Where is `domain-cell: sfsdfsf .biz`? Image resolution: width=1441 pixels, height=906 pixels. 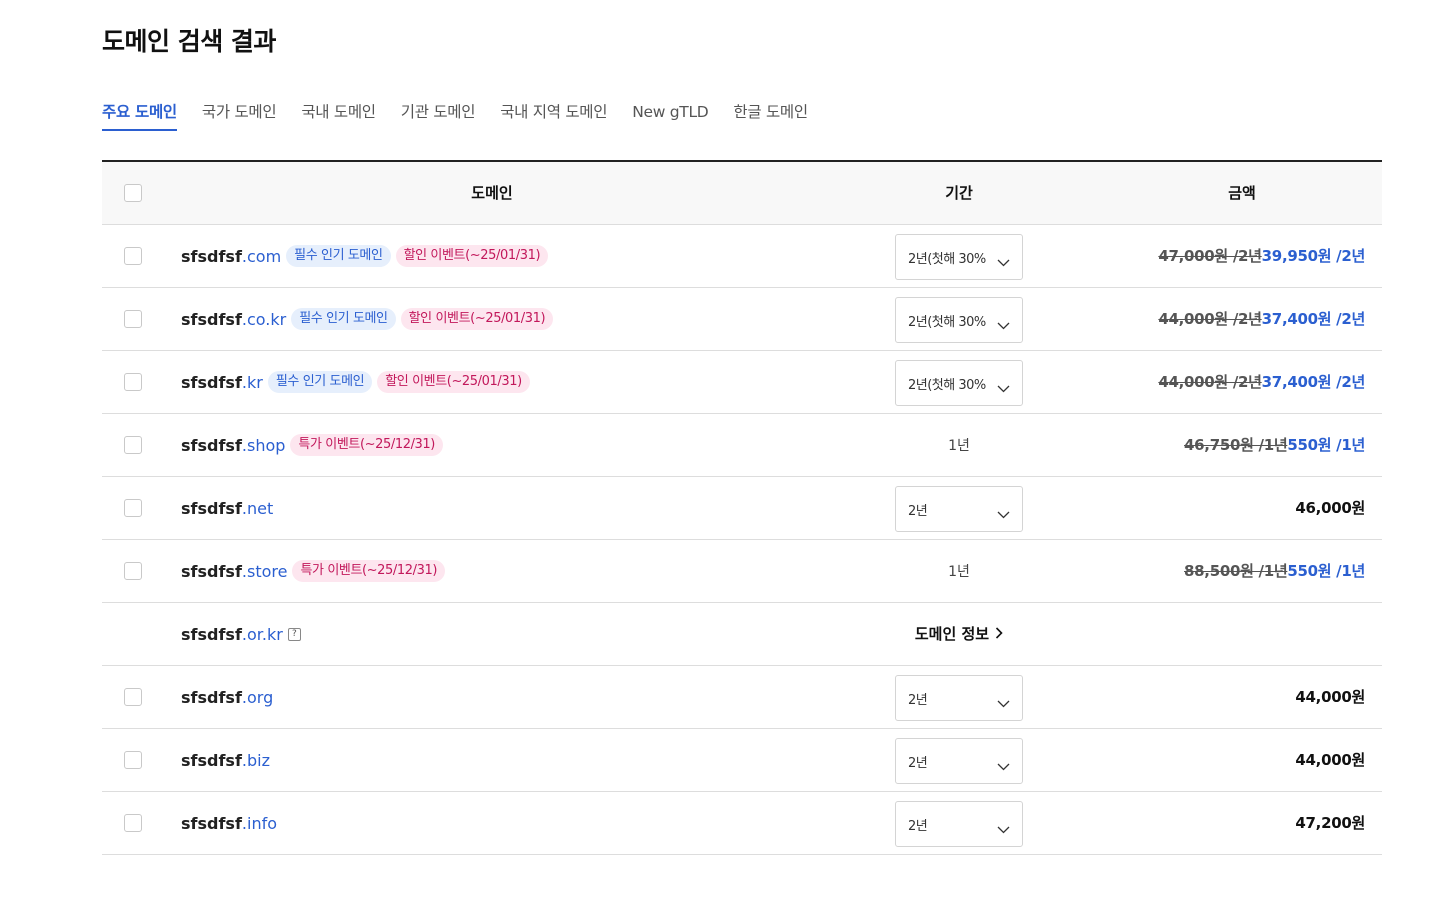
domain-cell: sfsdfsf .biz is located at coordinates (225, 760).